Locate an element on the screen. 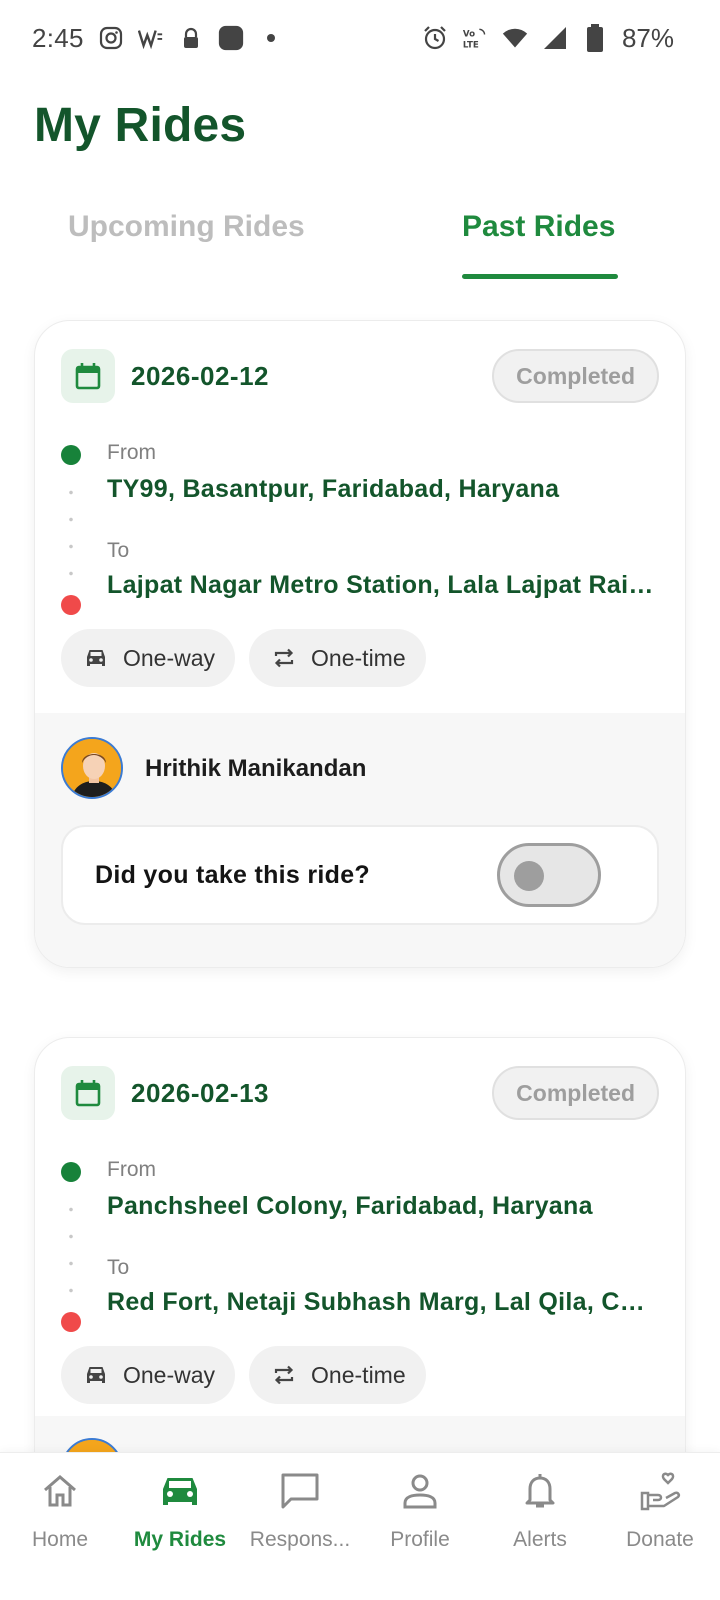 Image resolution: width=720 pixels, height=1600 pixels. home-icon is located at coordinates (60, 1491).